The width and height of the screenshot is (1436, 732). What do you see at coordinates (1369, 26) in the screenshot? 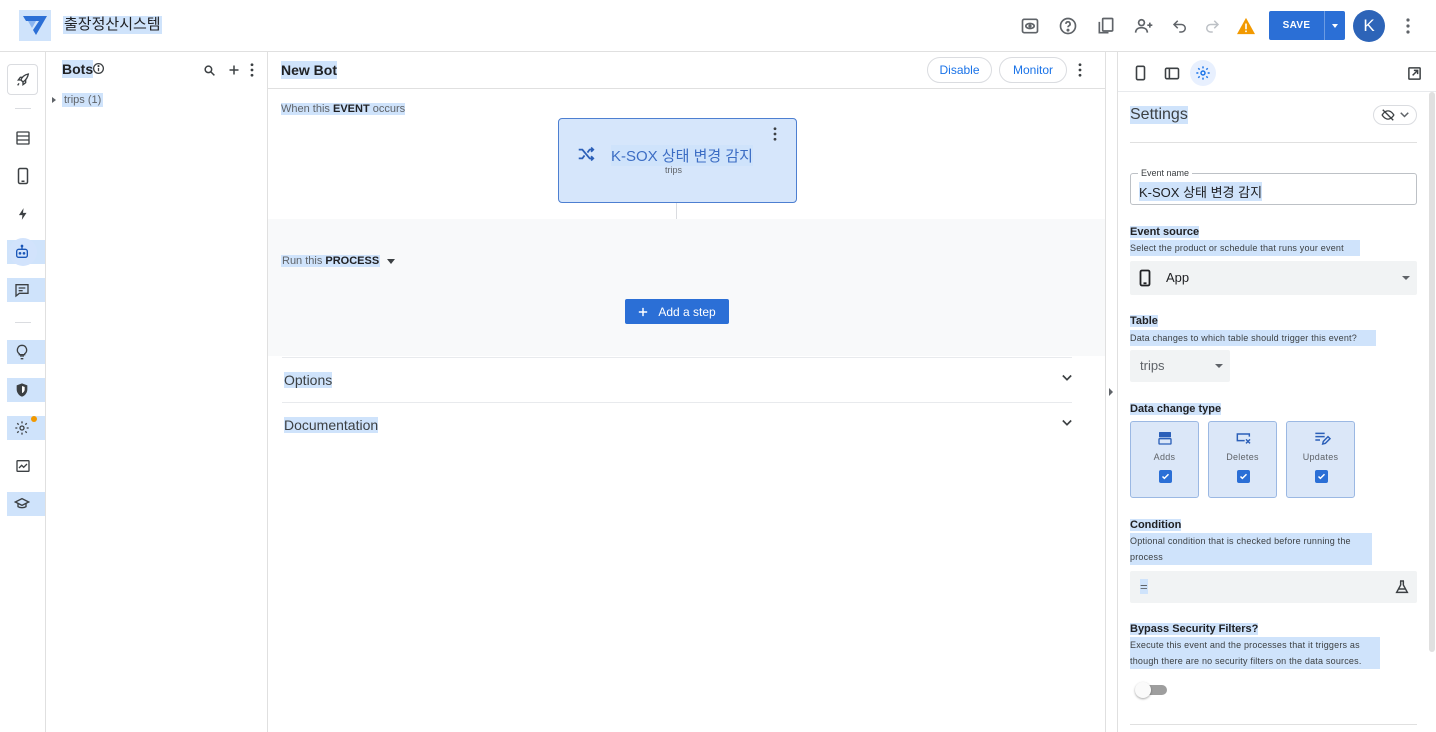
I see `user-avatar: K` at bounding box center [1369, 26].